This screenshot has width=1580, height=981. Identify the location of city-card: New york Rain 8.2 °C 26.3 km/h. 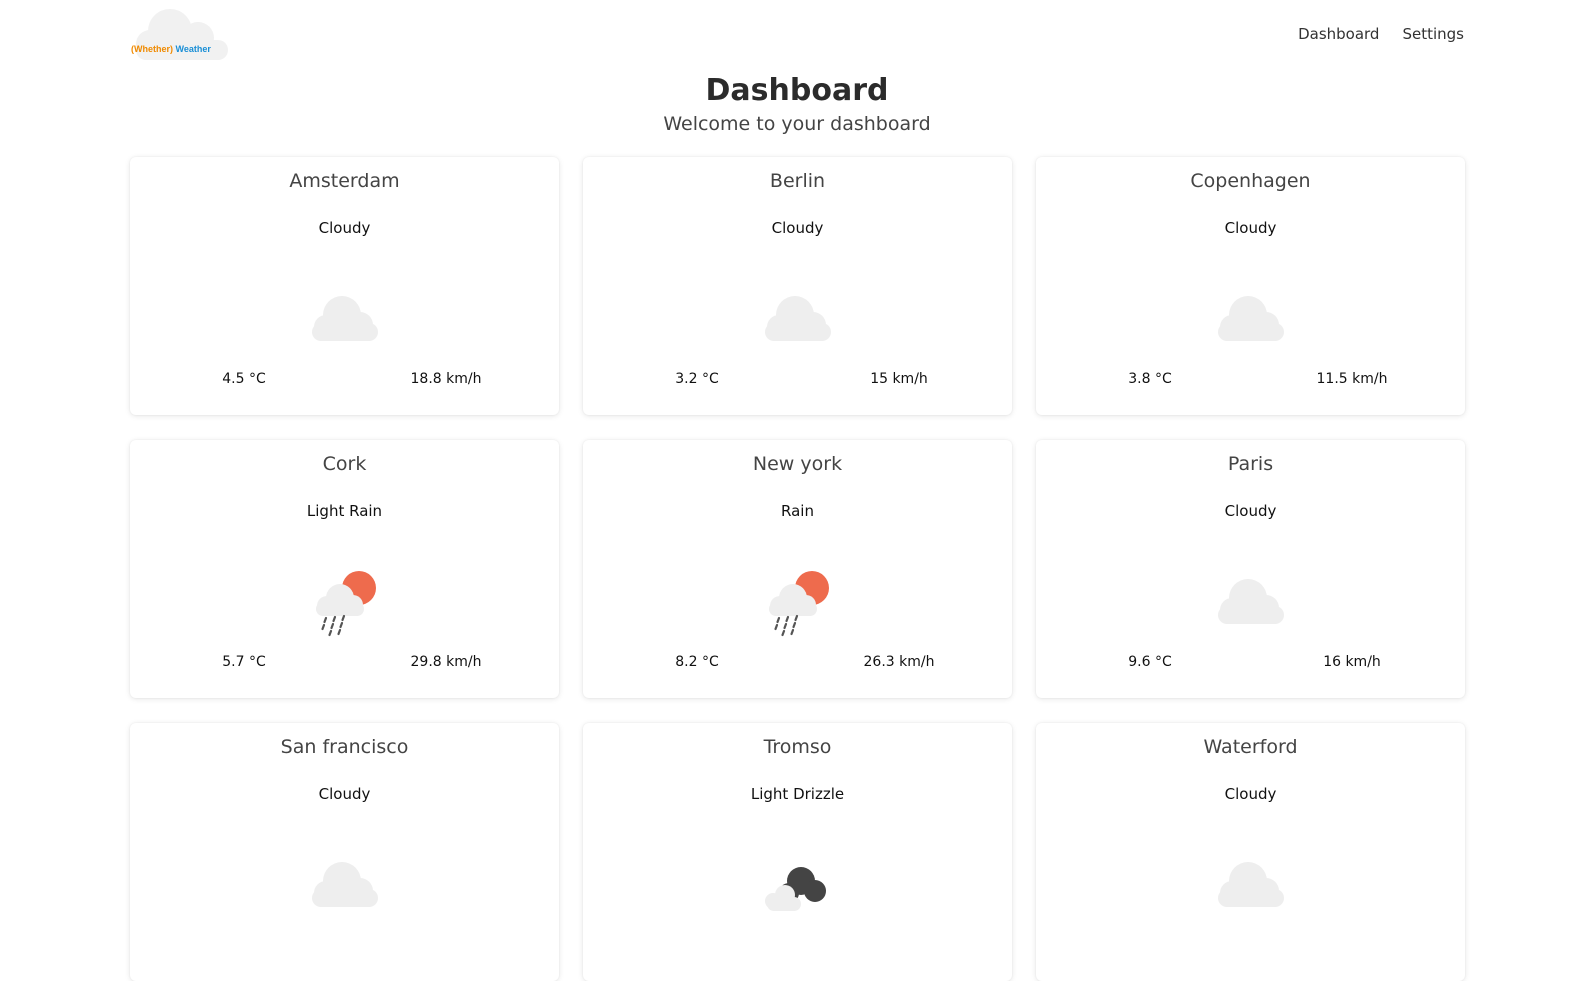
(797, 569).